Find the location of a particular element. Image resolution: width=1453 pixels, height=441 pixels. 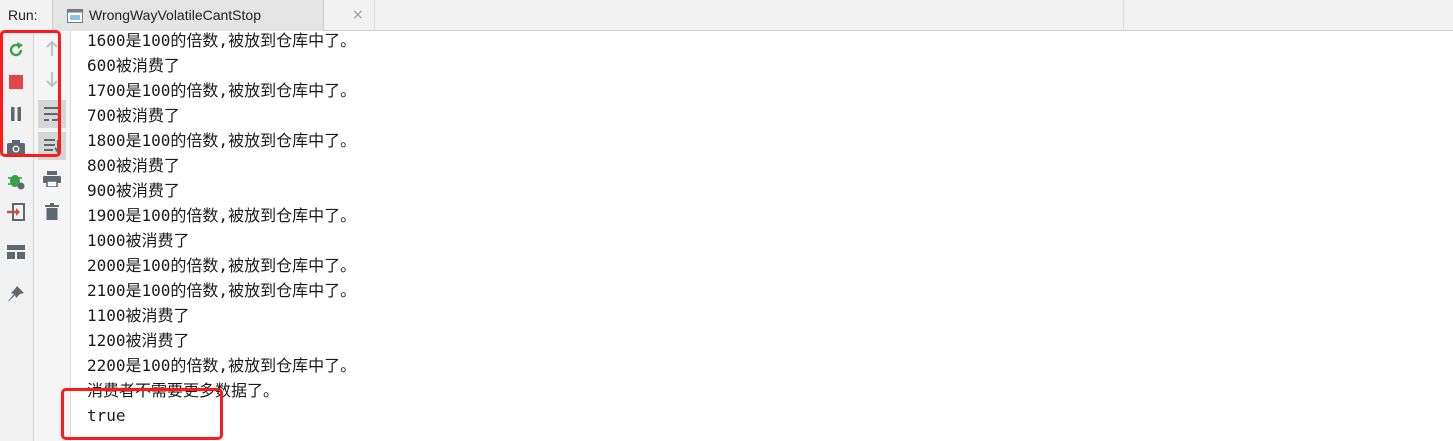

console-line: 1700是100的倍数,被放到仓库中了。 is located at coordinates (222, 90).